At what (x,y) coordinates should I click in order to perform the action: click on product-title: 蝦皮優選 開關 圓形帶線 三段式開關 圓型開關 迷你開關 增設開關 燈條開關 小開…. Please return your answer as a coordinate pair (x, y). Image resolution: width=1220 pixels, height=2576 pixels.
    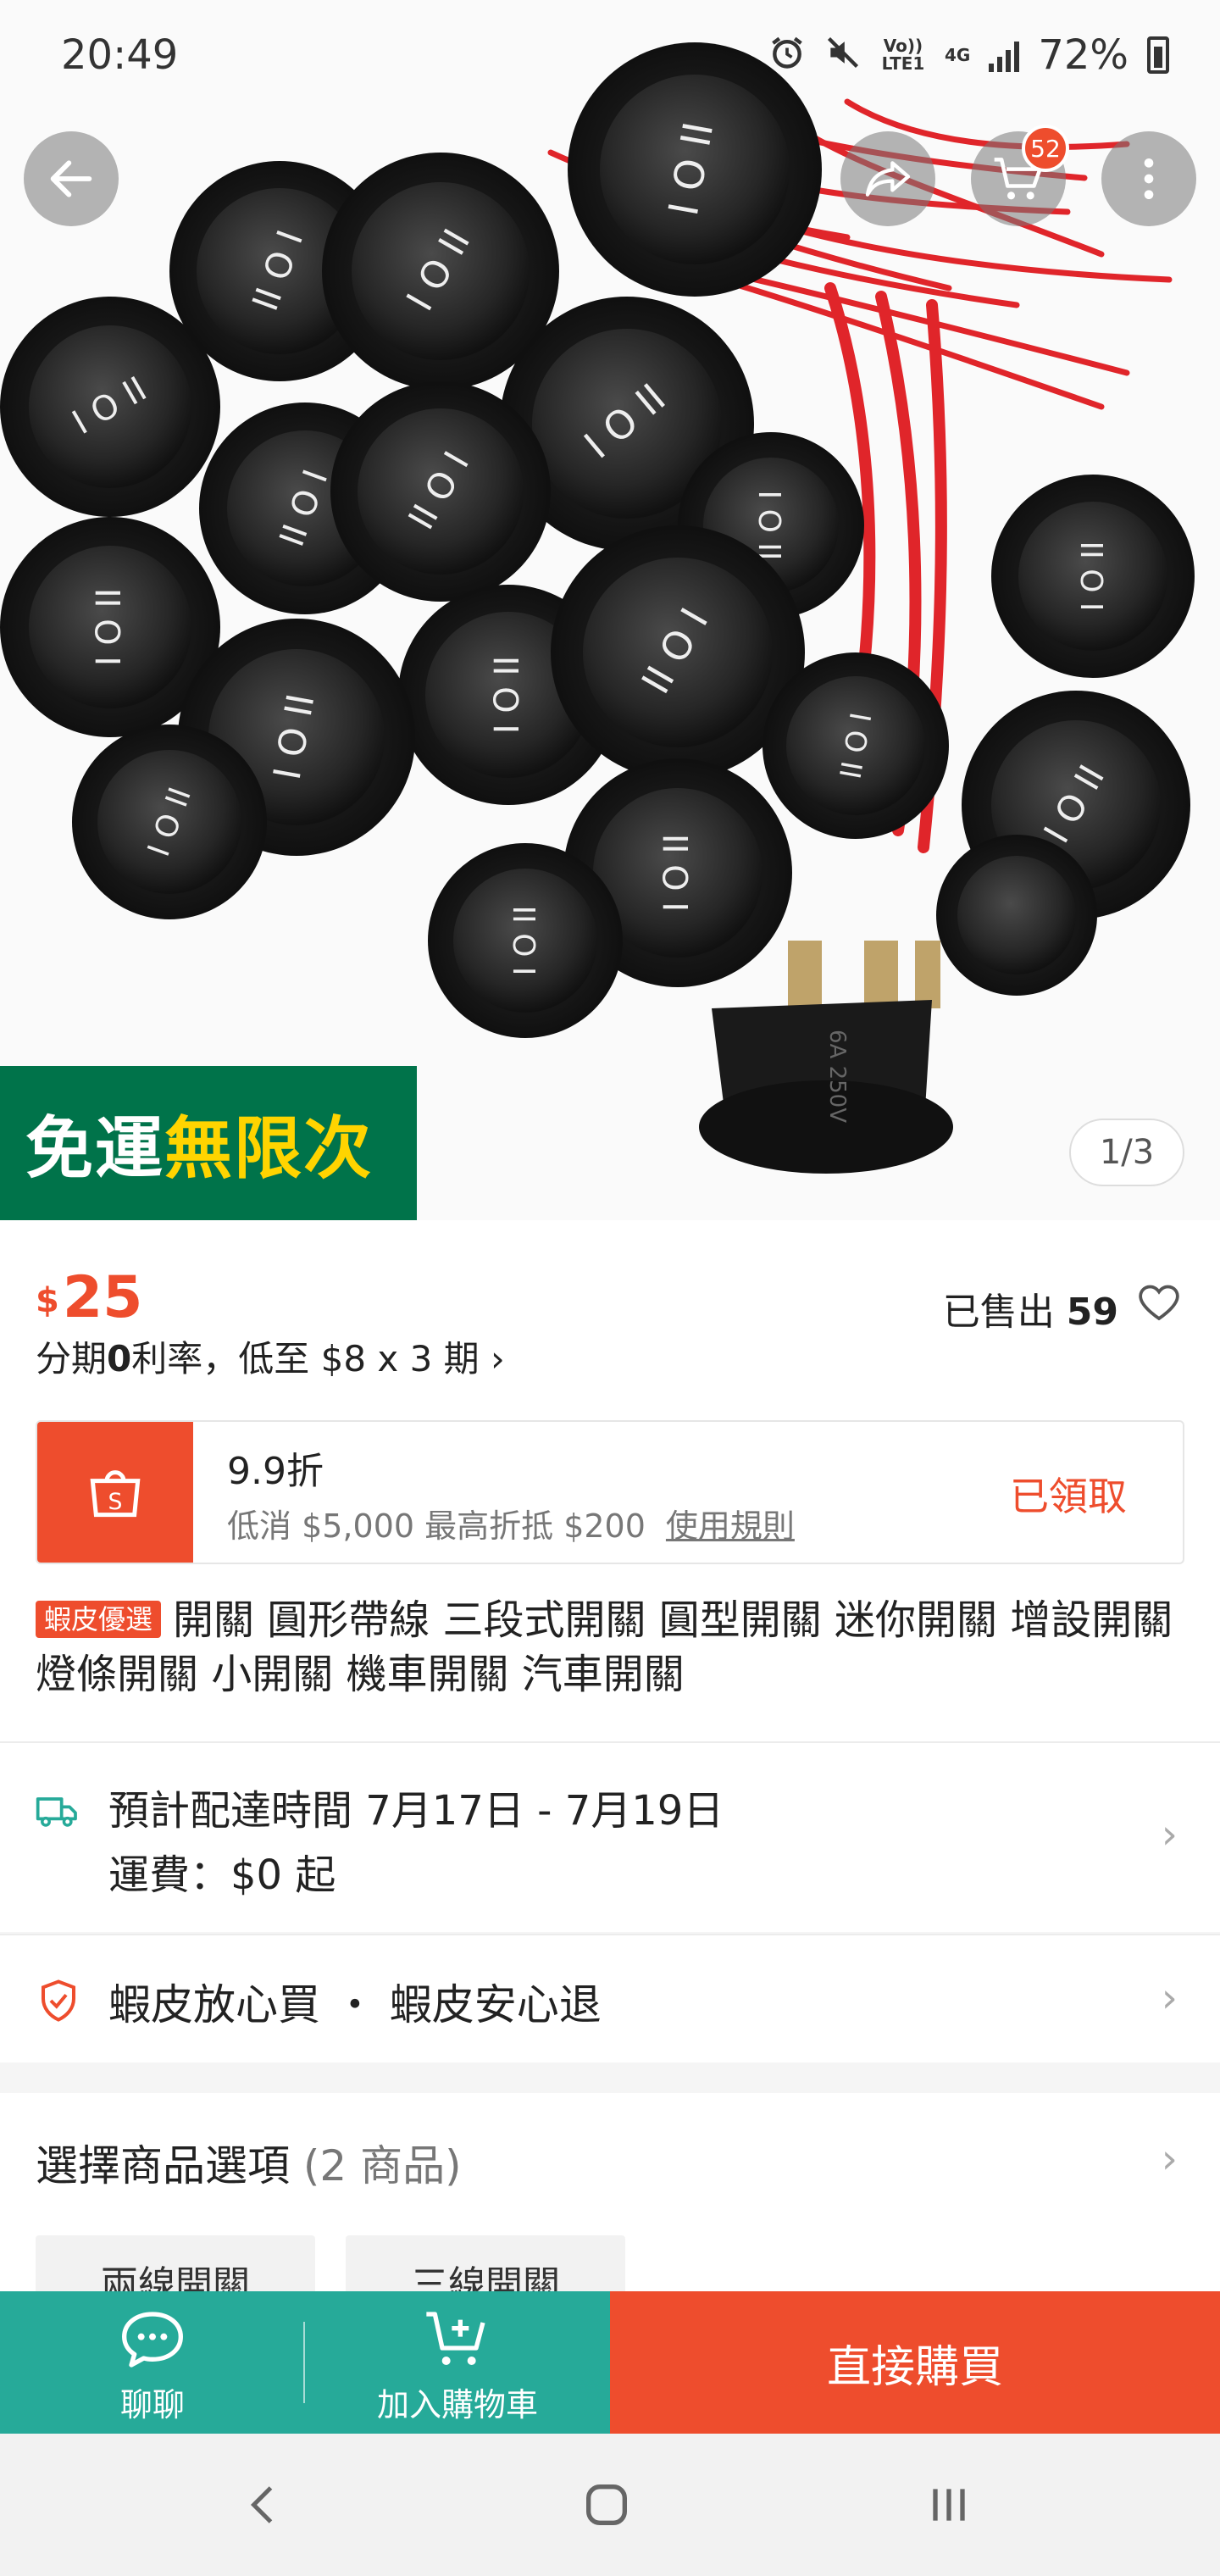
    Looking at the image, I should click on (612, 1647).